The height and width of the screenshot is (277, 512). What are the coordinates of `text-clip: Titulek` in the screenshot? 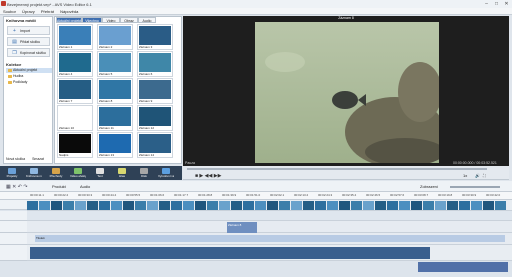 It's located at (270, 238).